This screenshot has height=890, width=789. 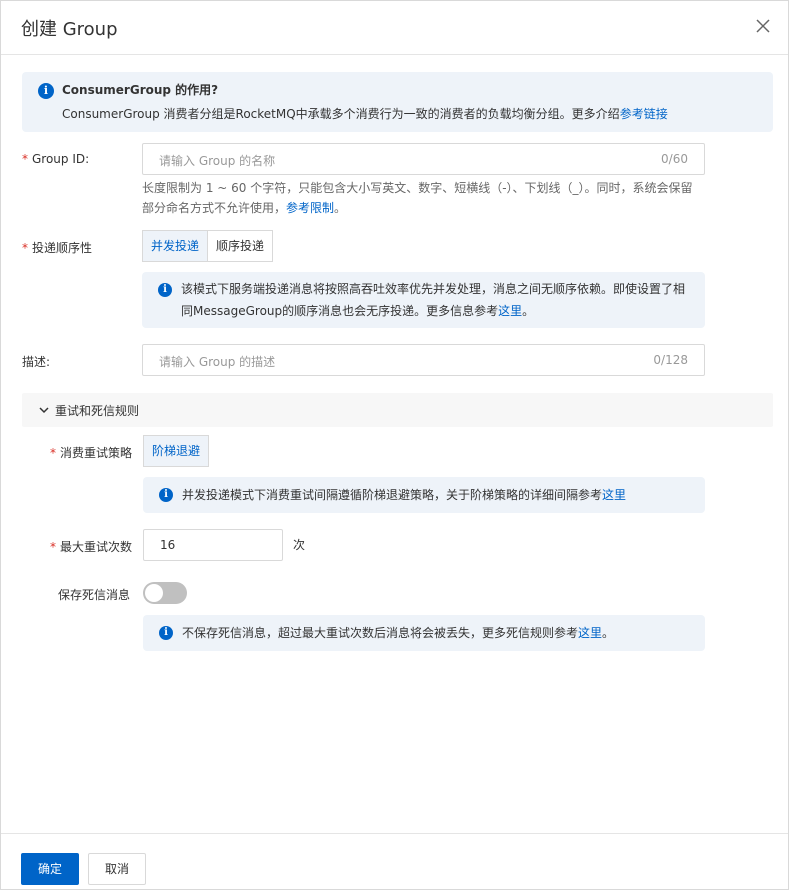 I want to click on delivery-info-end: 。, so click(x=528, y=311).